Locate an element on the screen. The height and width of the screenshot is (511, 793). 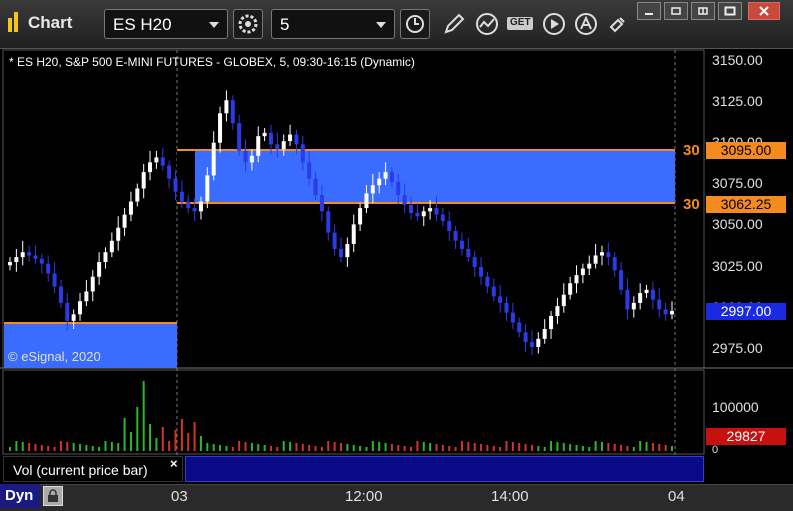
restore-button is located at coordinates (676, 11).